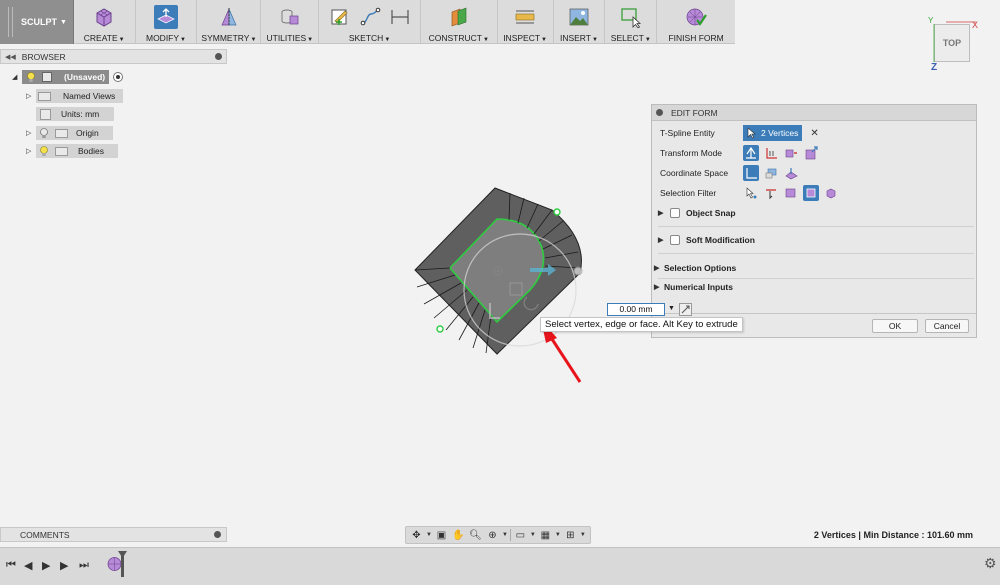  What do you see at coordinates (771, 153) in the screenshot?
I see `translate-icon` at bounding box center [771, 153].